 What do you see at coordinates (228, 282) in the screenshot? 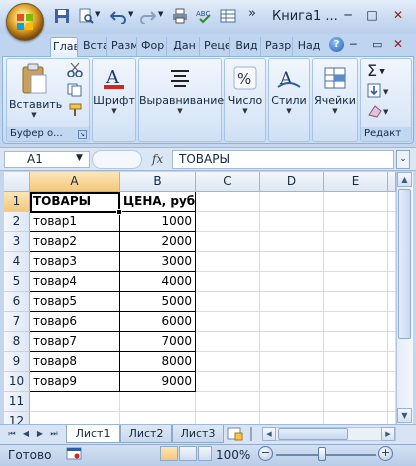
I see `cell-c5` at bounding box center [228, 282].